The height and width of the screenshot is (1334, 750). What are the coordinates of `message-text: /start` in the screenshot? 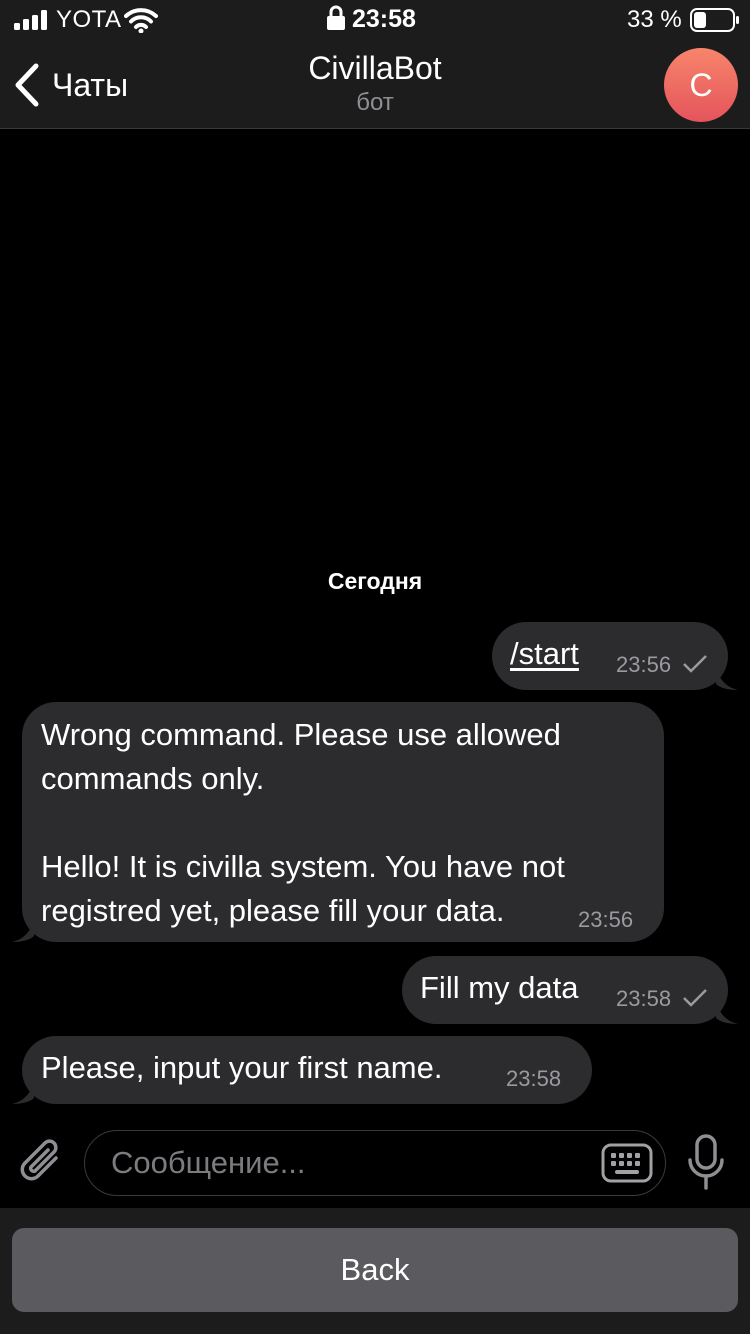 It's located at (544, 654).